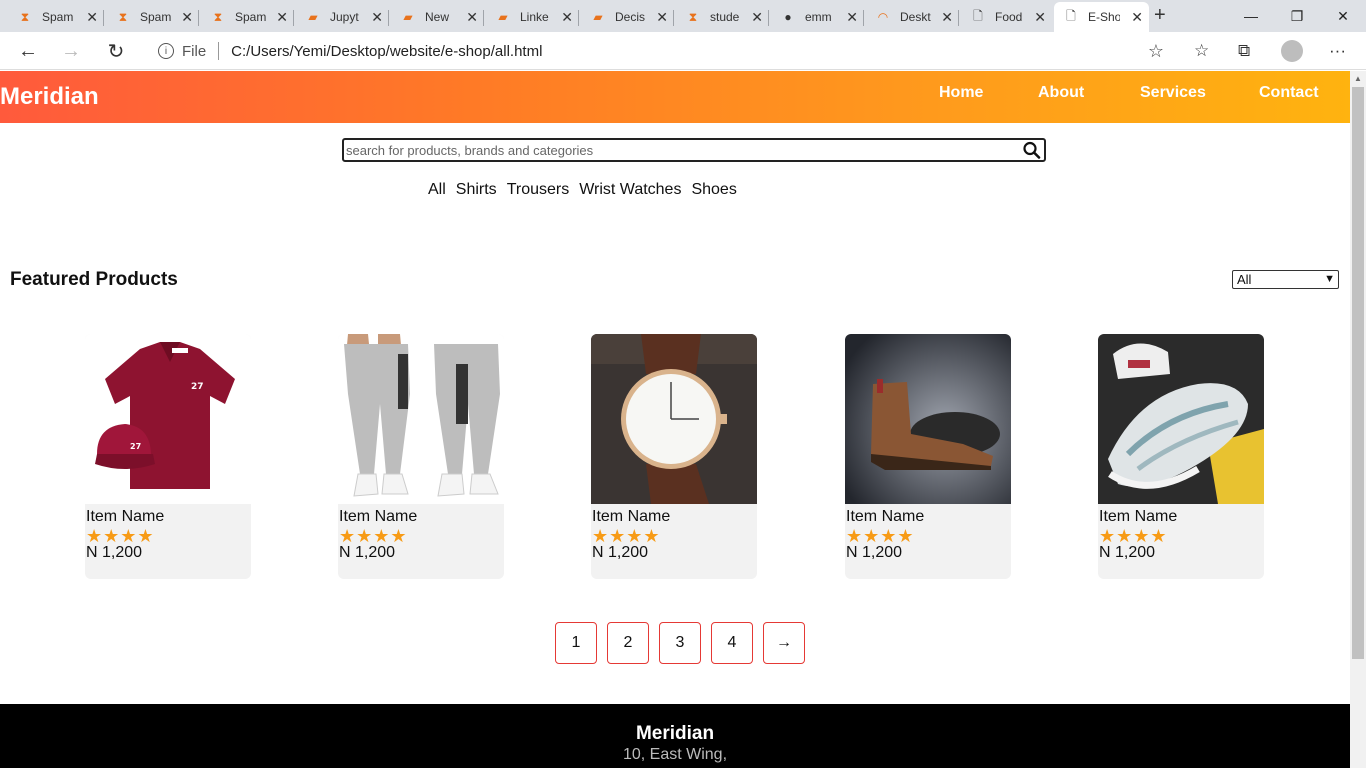 The image size is (1366, 768). I want to click on divider, so click(219, 51).